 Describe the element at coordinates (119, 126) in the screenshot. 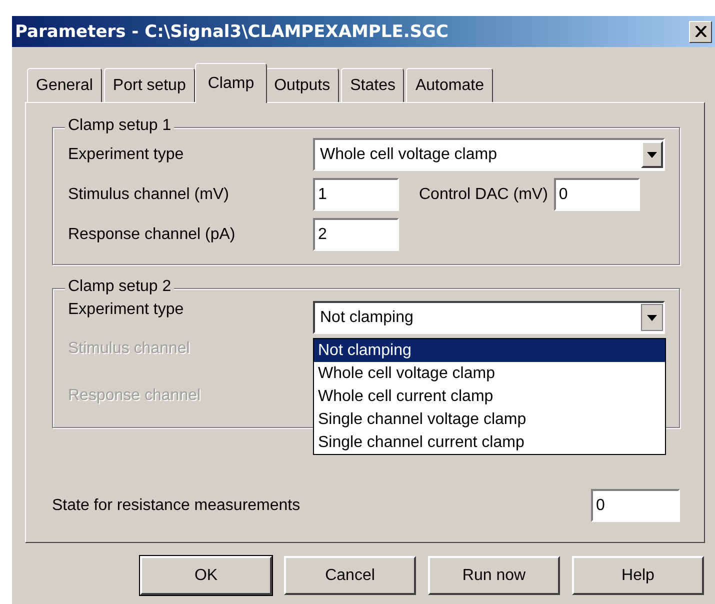

I see `group-title: Clamp setup 1` at that location.